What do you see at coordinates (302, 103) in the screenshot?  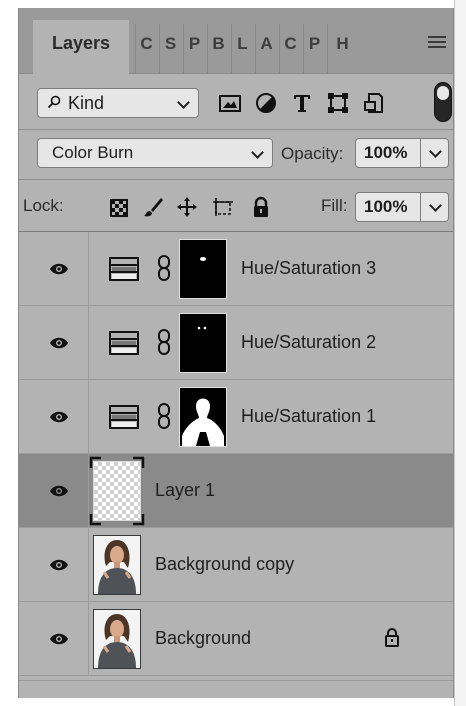 I see `type-filter-icon` at bounding box center [302, 103].